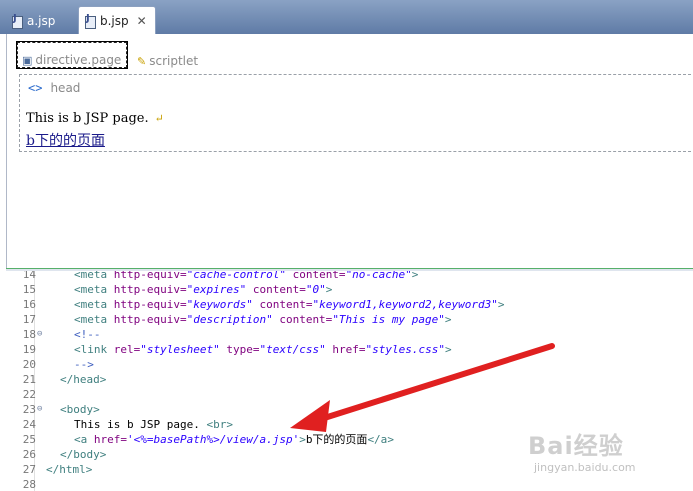 This screenshot has height=491, width=693. What do you see at coordinates (422, 387) in the screenshot?
I see `red-arrow-annotation` at bounding box center [422, 387].